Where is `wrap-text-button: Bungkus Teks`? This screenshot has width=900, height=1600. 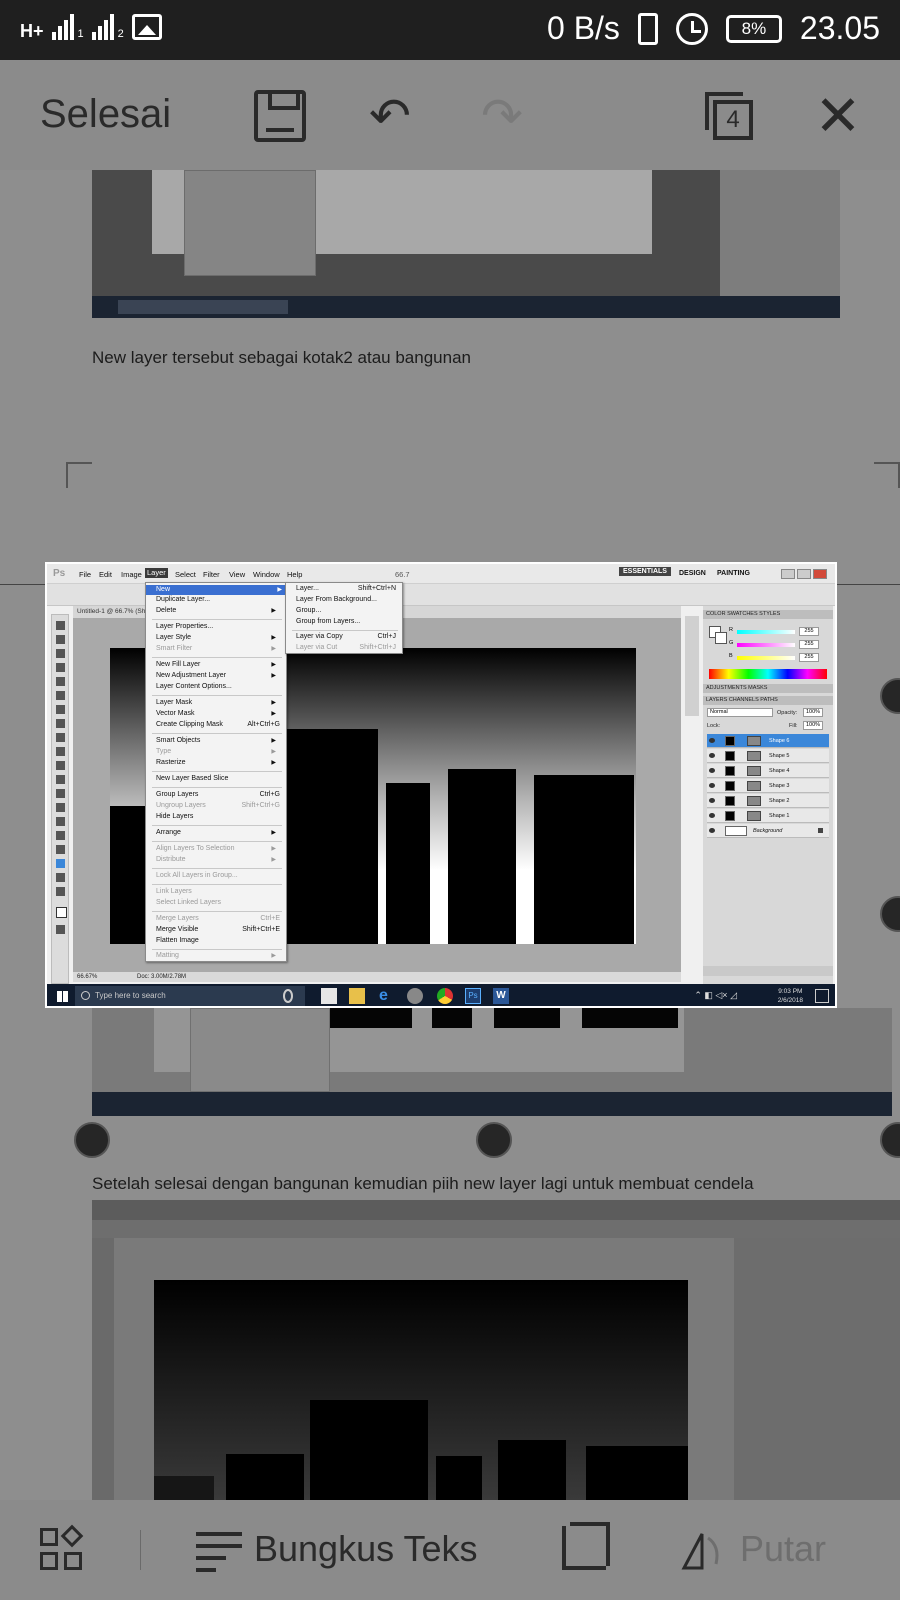
wrap-text-button: Bungkus Teks is located at coordinates (365, 1549).